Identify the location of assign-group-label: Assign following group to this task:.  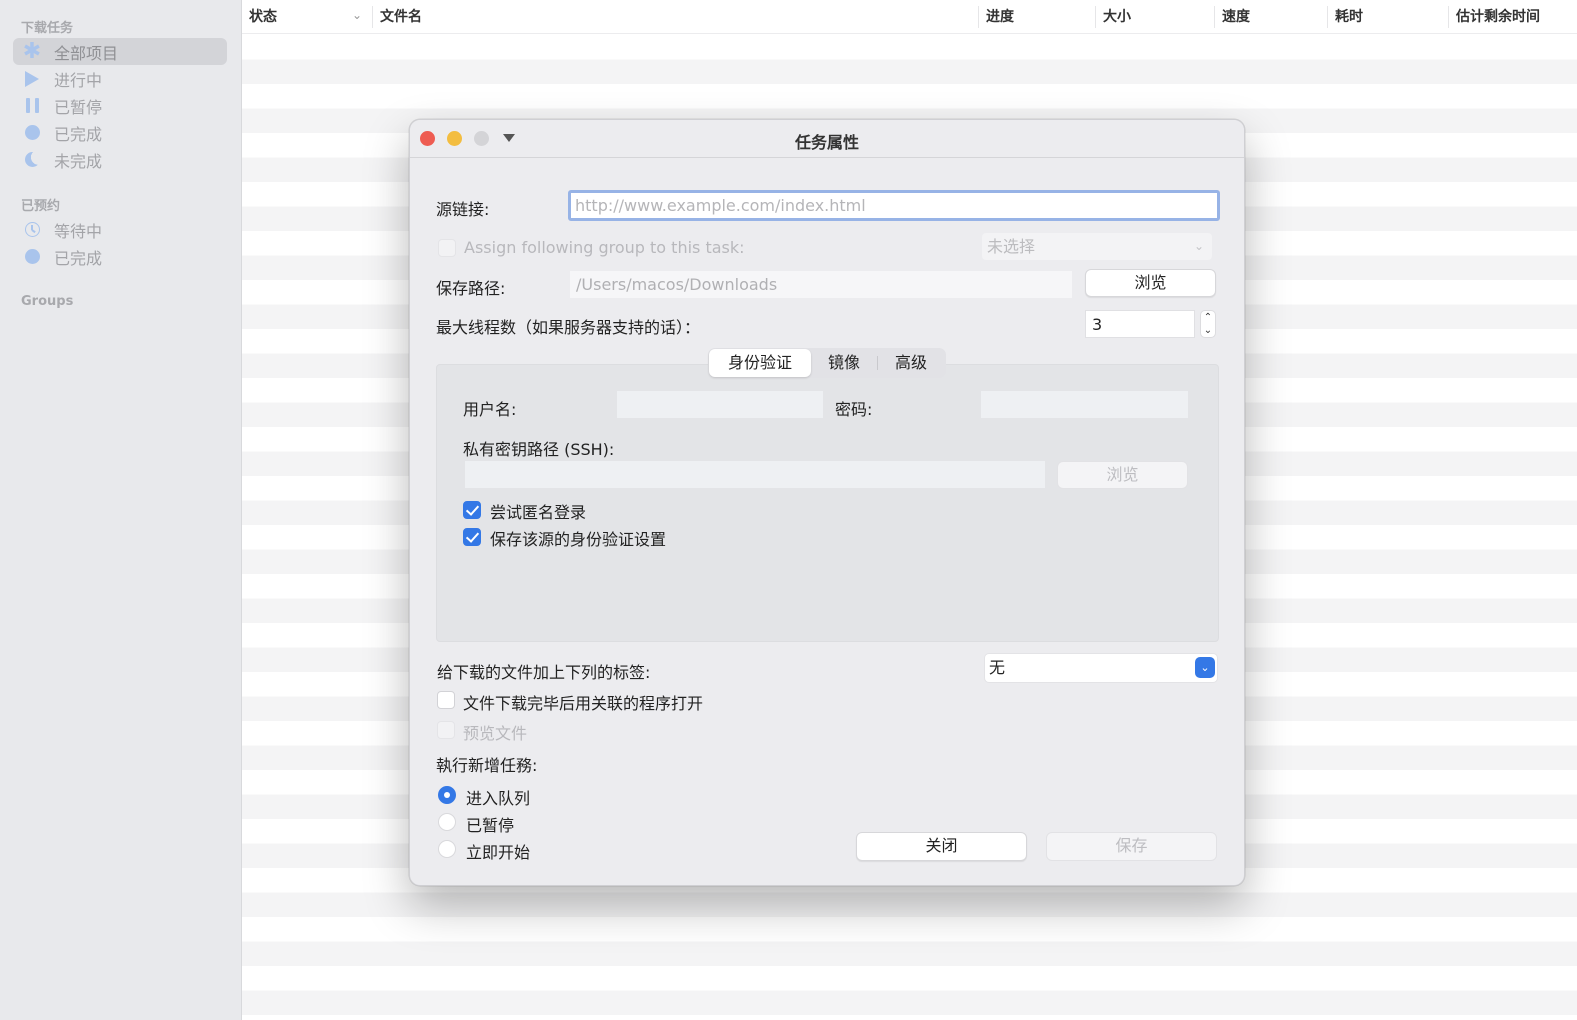
(604, 247).